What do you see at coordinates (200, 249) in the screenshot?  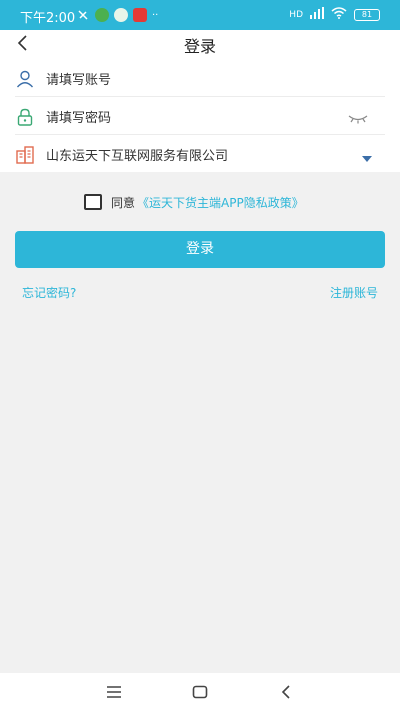 I see `login-button: 登录` at bounding box center [200, 249].